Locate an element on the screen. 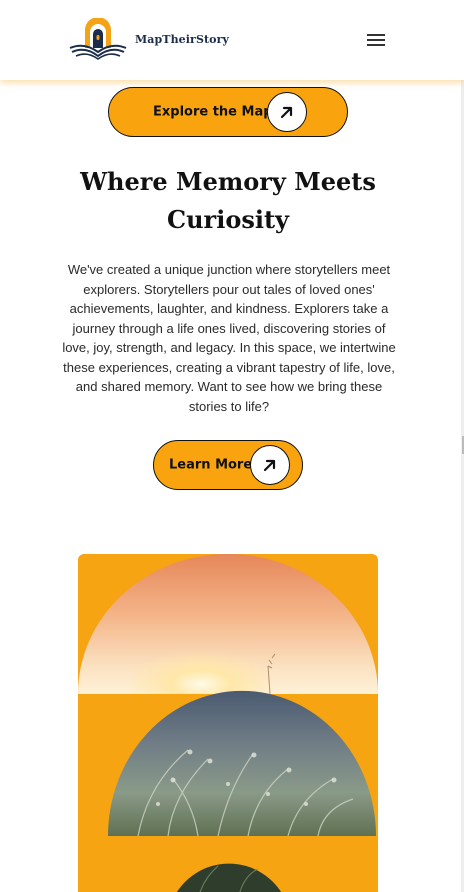  learn-more-button: Learn More is located at coordinates (228, 465).